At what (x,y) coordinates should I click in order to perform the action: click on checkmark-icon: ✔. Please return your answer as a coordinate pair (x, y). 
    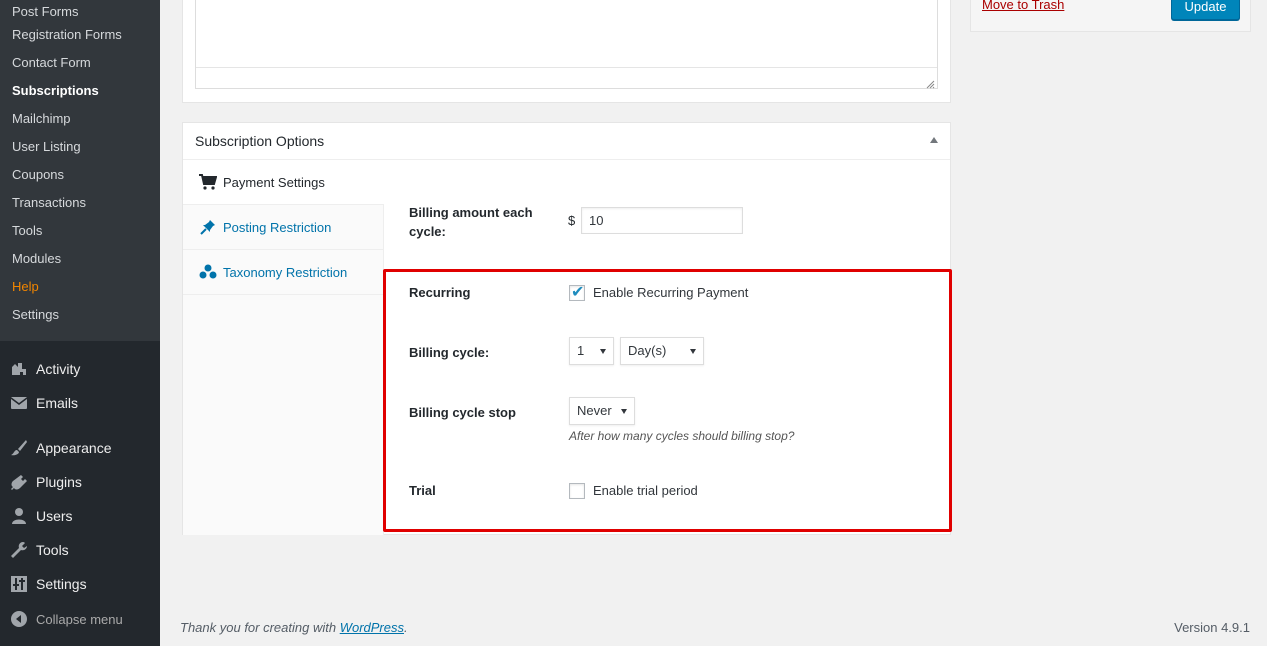
    Looking at the image, I should click on (578, 292).